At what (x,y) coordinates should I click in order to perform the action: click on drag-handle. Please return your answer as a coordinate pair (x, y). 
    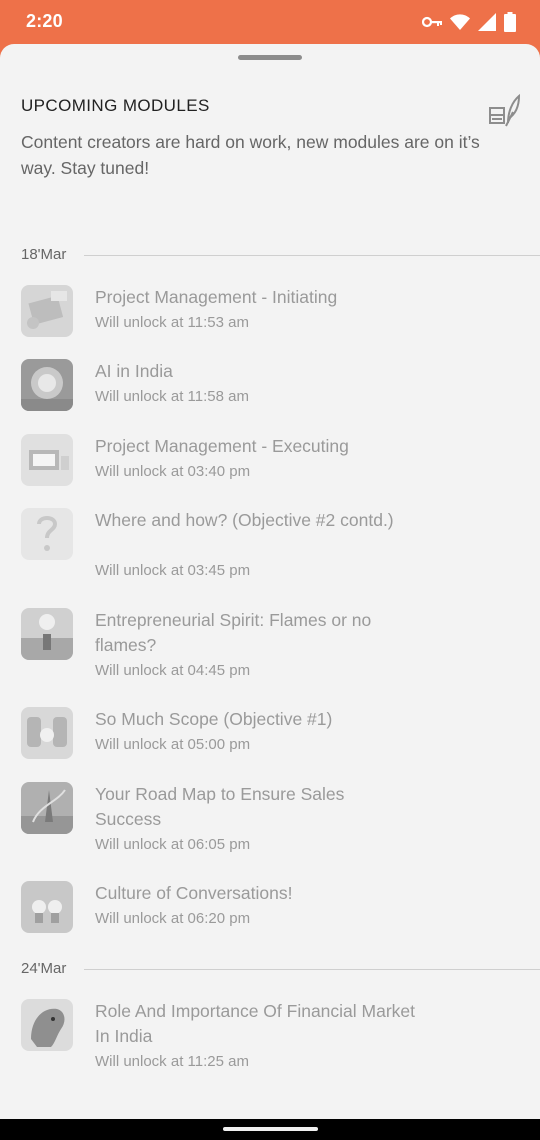
    Looking at the image, I should click on (270, 57).